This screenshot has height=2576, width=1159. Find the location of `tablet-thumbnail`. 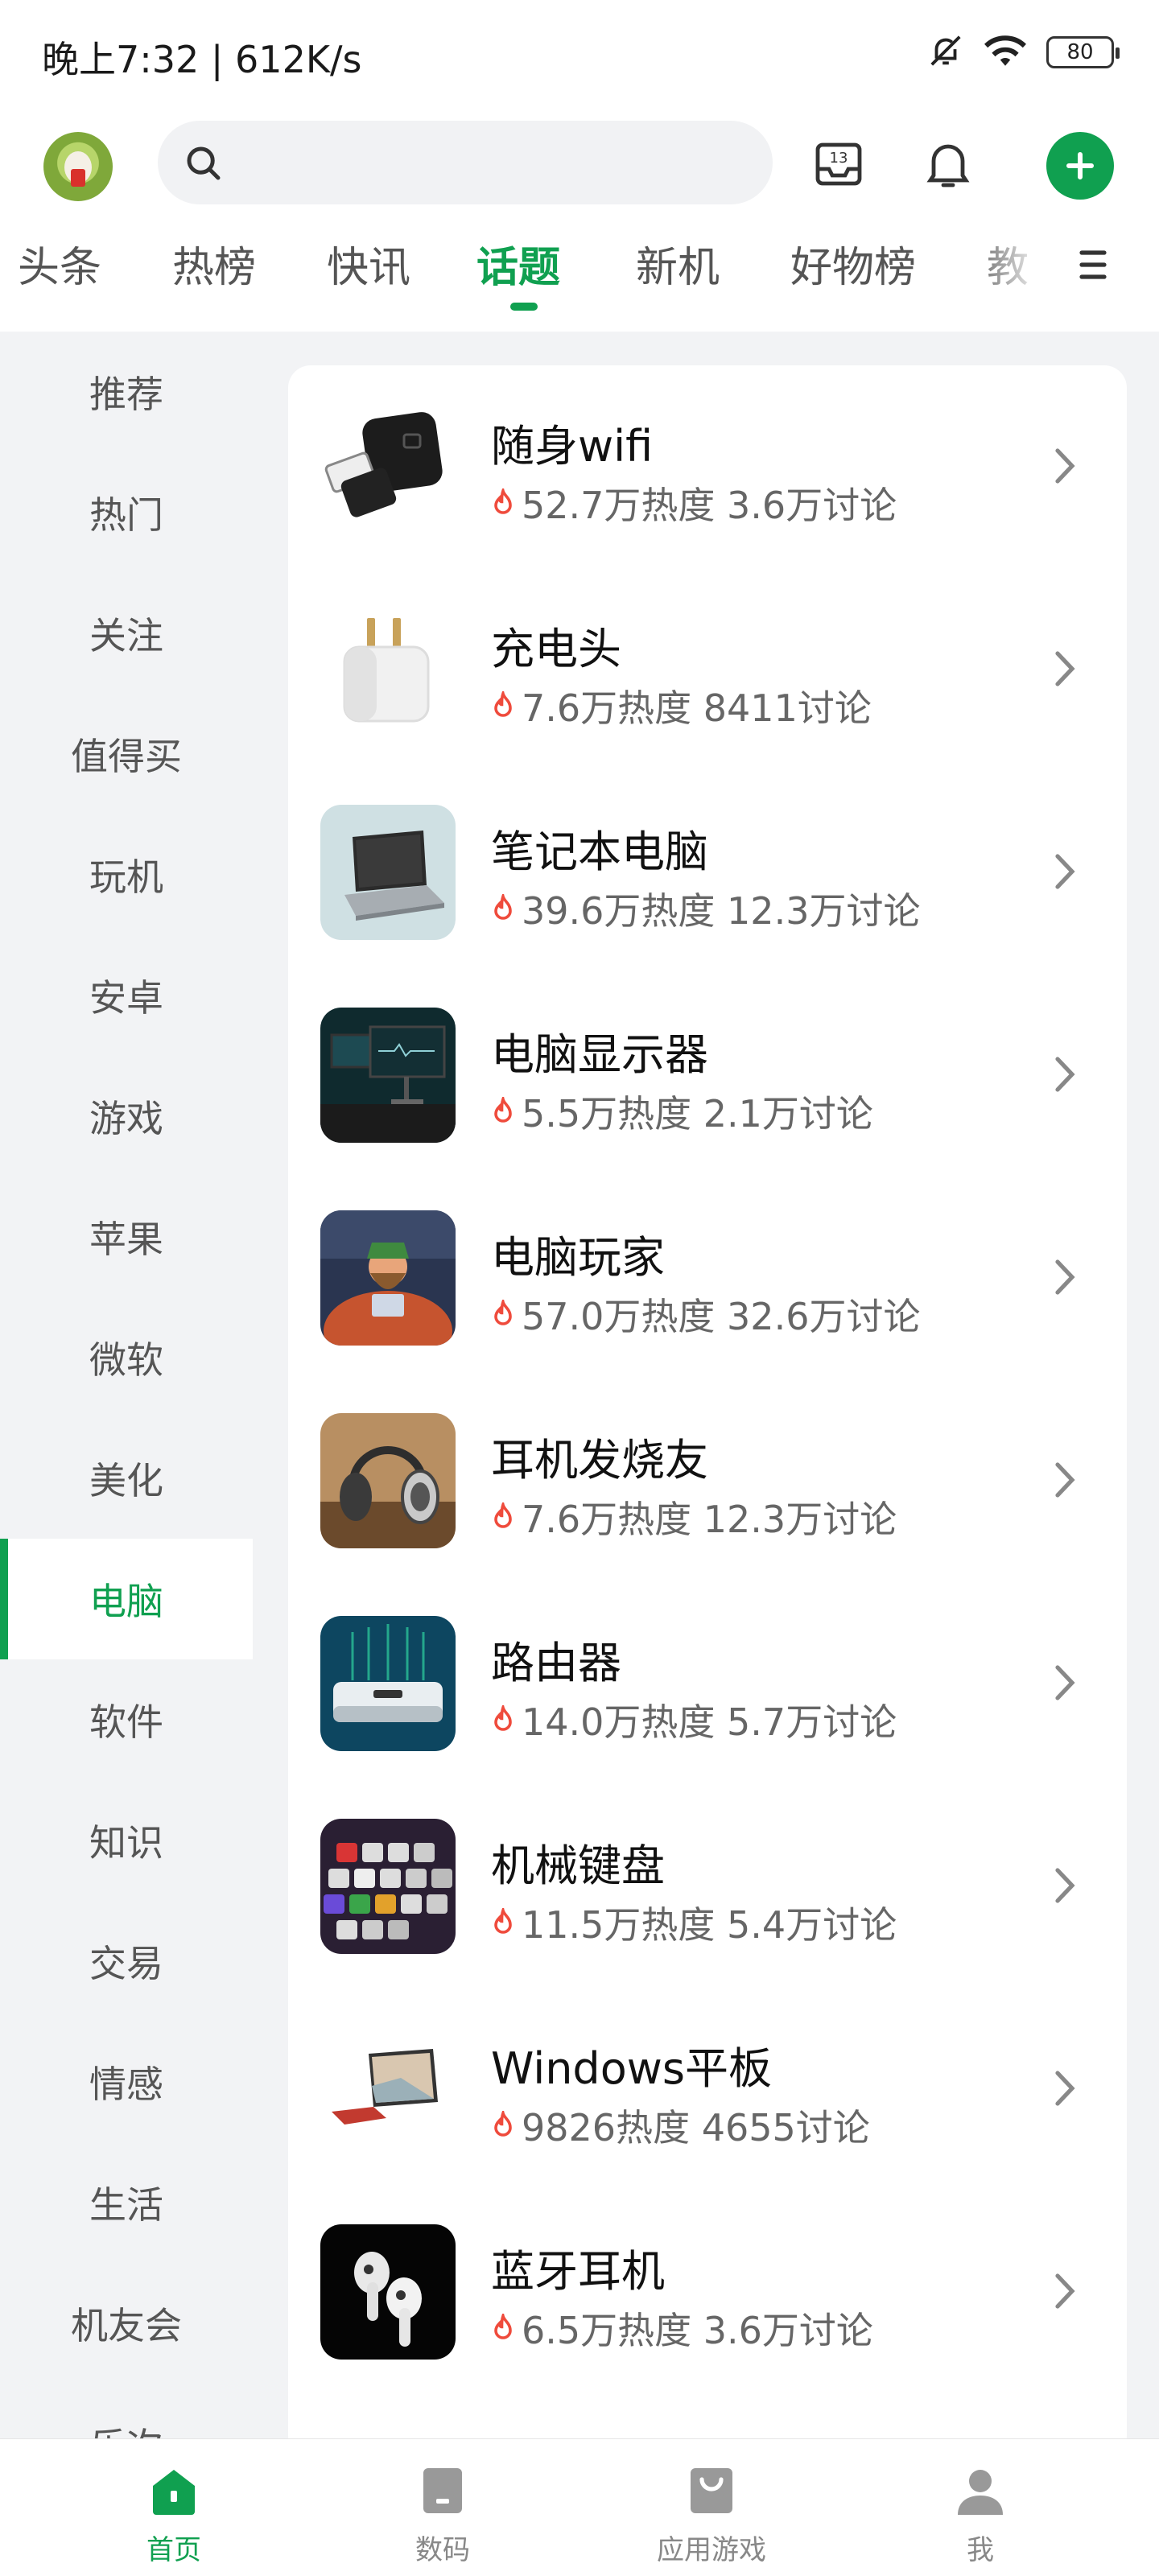

tablet-thumbnail is located at coordinates (388, 2089).